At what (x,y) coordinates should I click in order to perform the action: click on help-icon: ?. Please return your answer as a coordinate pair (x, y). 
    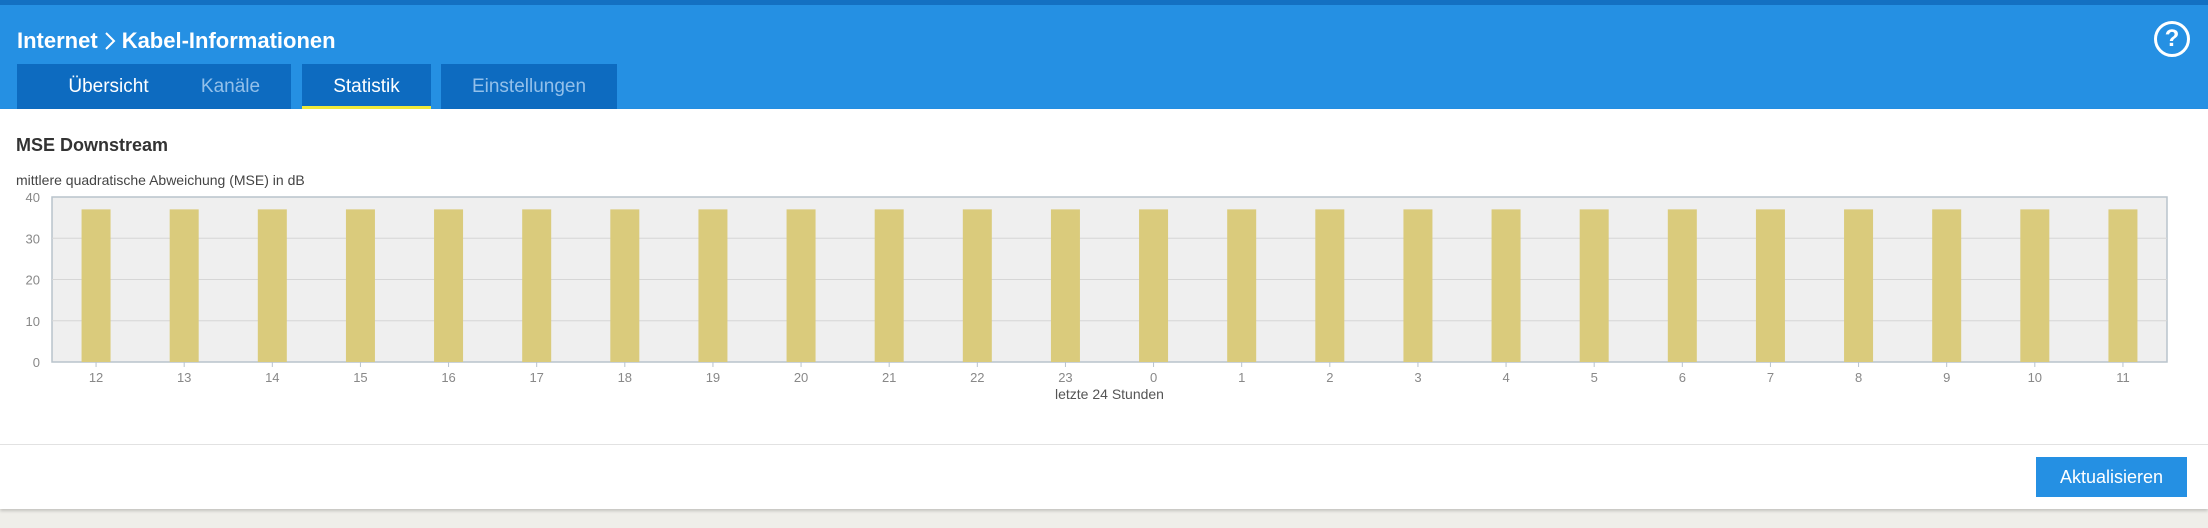
    Looking at the image, I should click on (2172, 39).